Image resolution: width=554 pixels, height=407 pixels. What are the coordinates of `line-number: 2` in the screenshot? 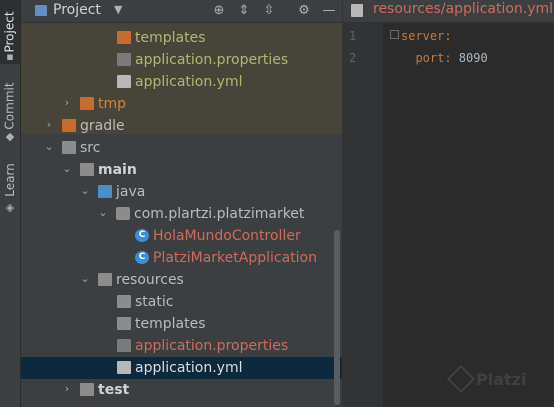 It's located at (353, 58).